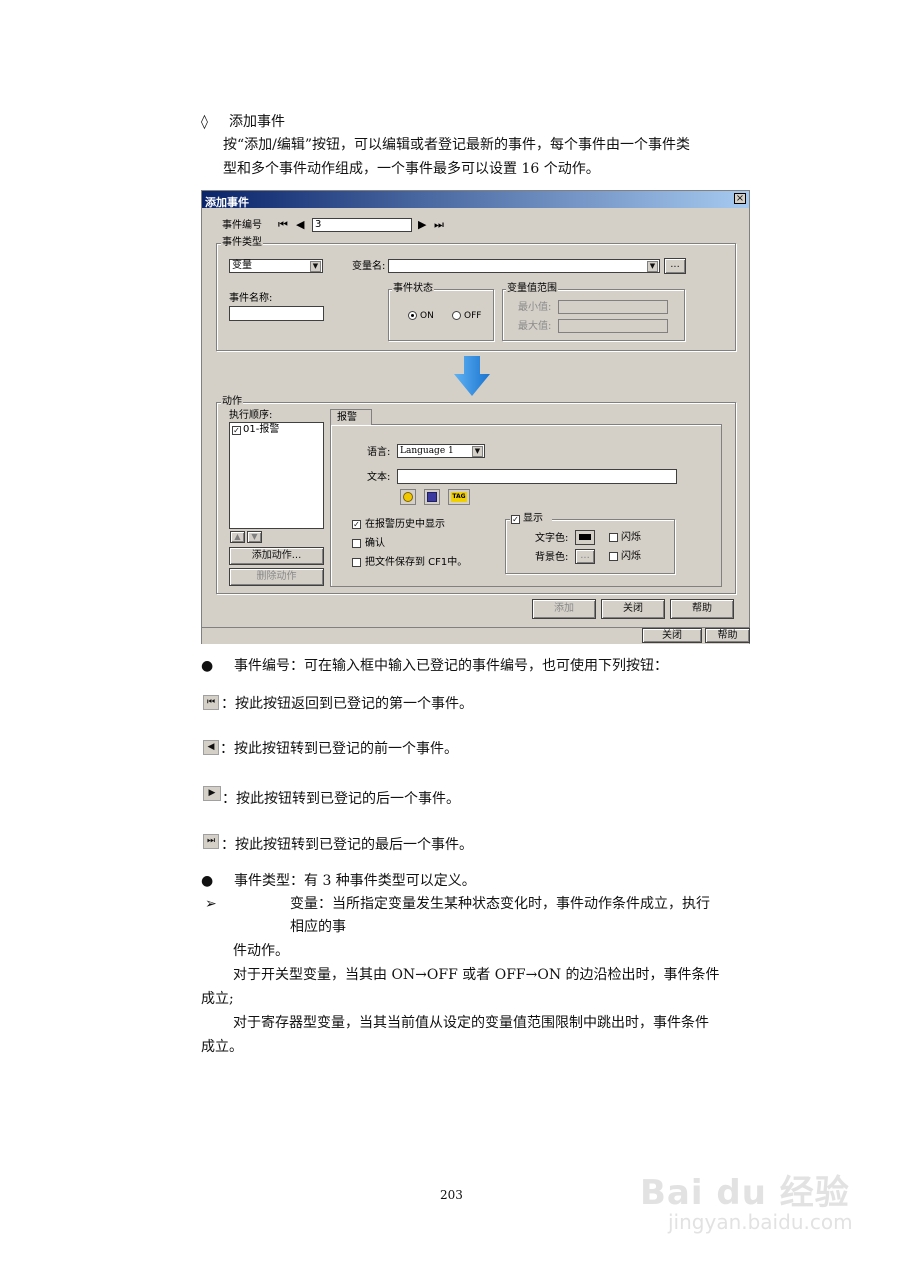  What do you see at coordinates (416, 562) in the screenshot?
I see `save-to-cf-label: 把文件保存到 CF1中。` at bounding box center [416, 562].